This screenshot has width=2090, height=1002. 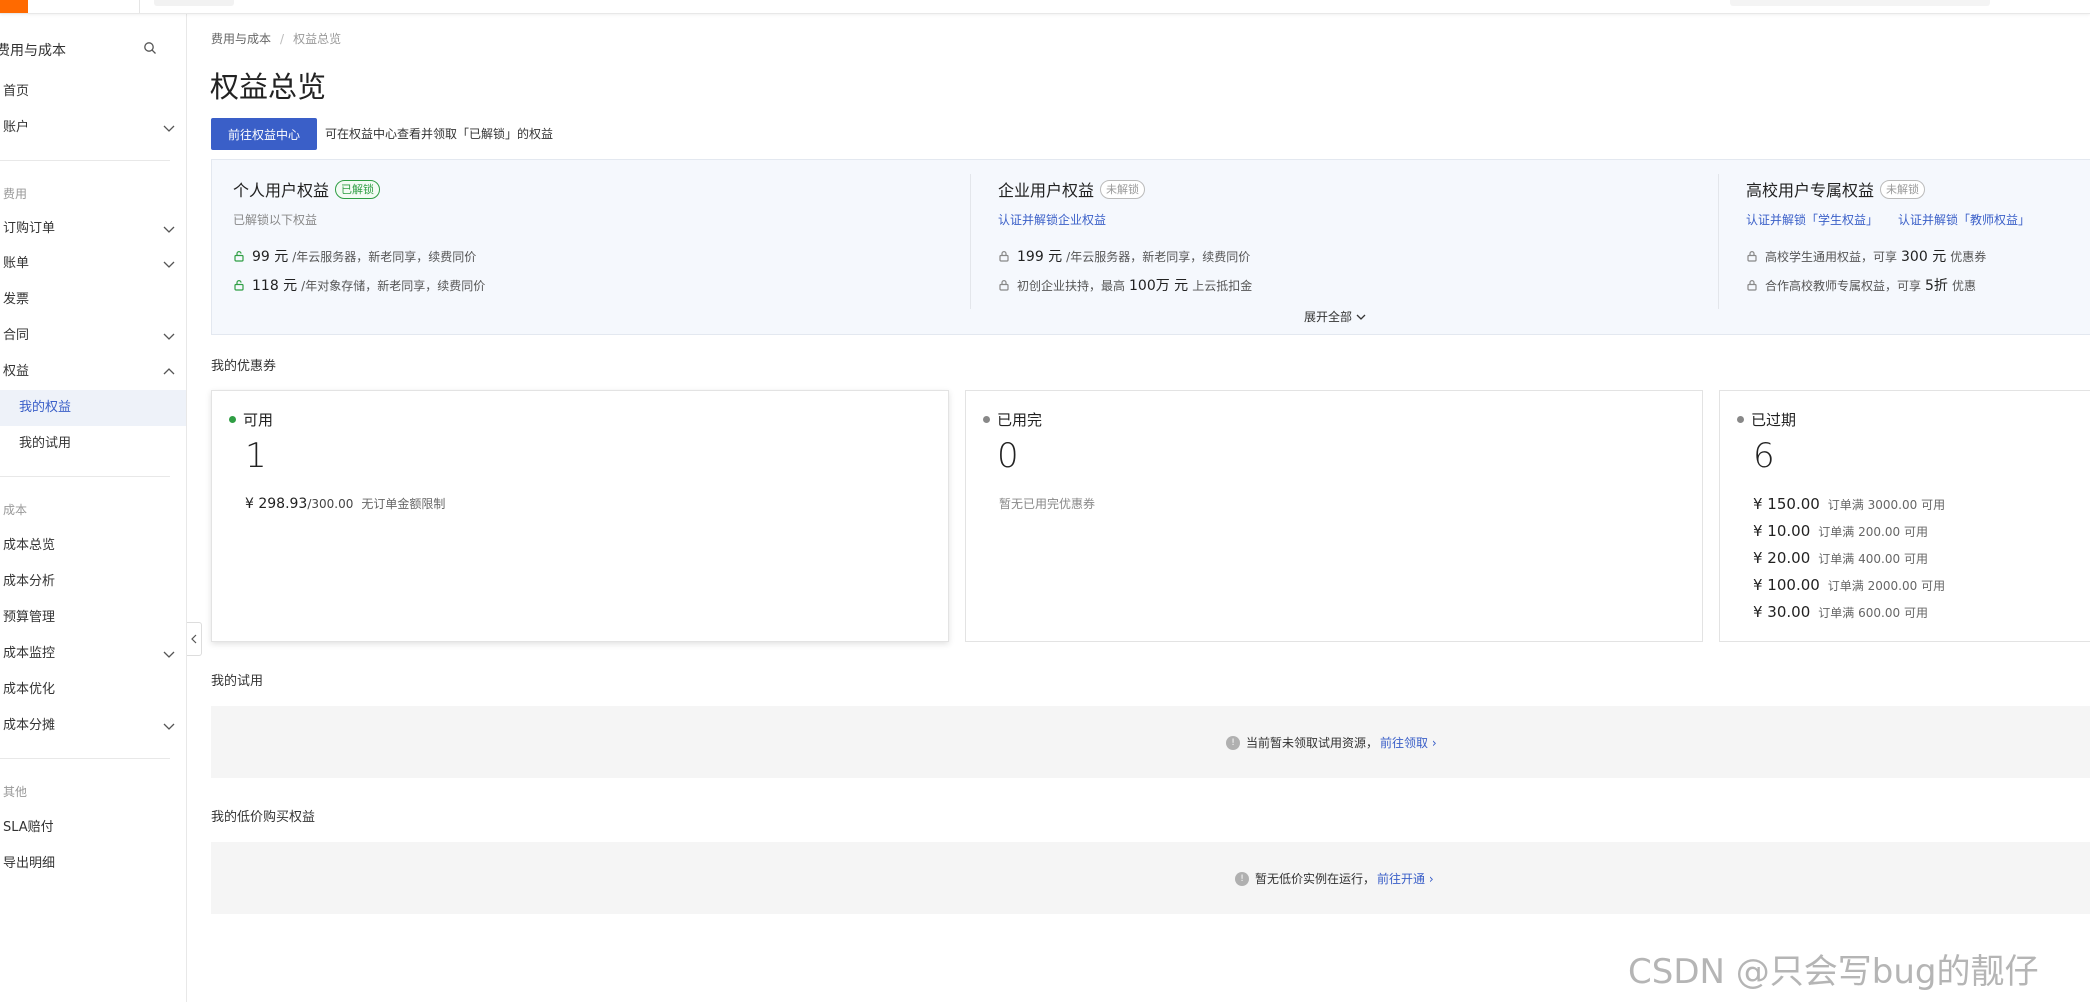 What do you see at coordinates (150, 48) in the screenshot?
I see `search-icon` at bounding box center [150, 48].